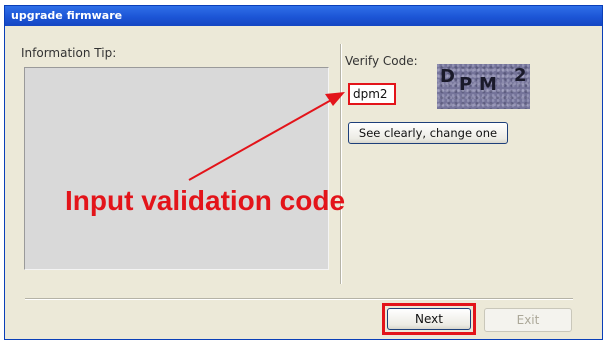 The height and width of the screenshot is (345, 609). I want to click on verify-code-label: Verify Code:, so click(381, 61).